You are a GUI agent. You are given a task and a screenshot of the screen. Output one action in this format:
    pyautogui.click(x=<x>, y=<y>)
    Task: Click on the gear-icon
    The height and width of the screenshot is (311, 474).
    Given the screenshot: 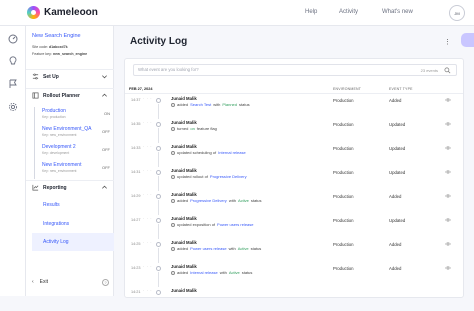 What is the action you would take?
    pyautogui.click(x=13, y=107)
    